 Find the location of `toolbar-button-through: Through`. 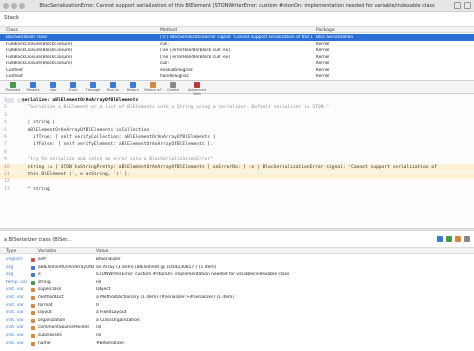

toolbar-button-through: Through is located at coordinates (93, 88).